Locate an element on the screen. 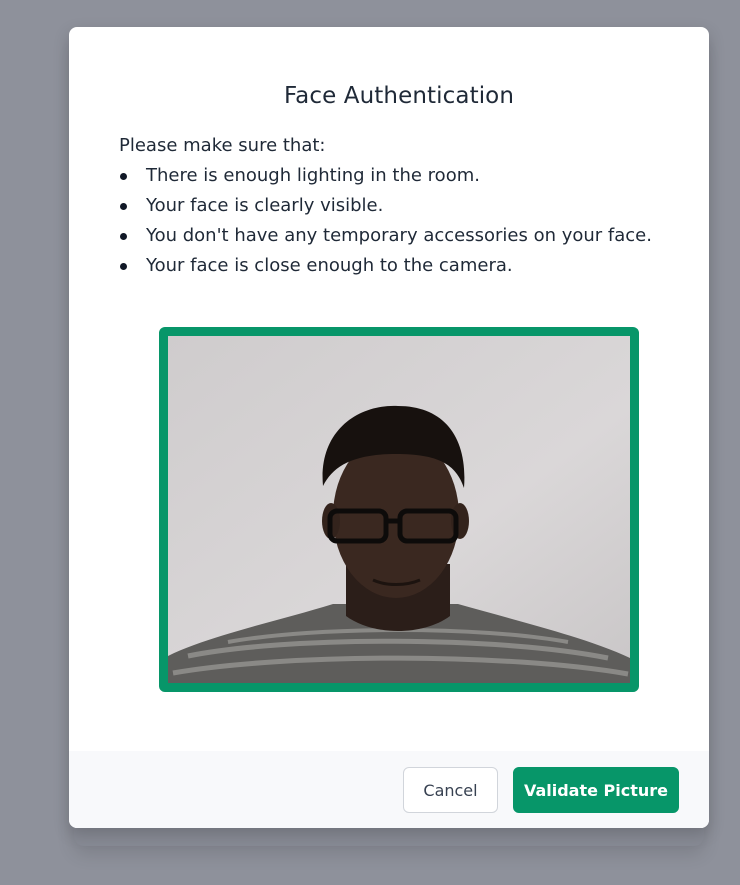 The image size is (740, 885). list-item: Your face is clearly visible. is located at coordinates (404, 206).